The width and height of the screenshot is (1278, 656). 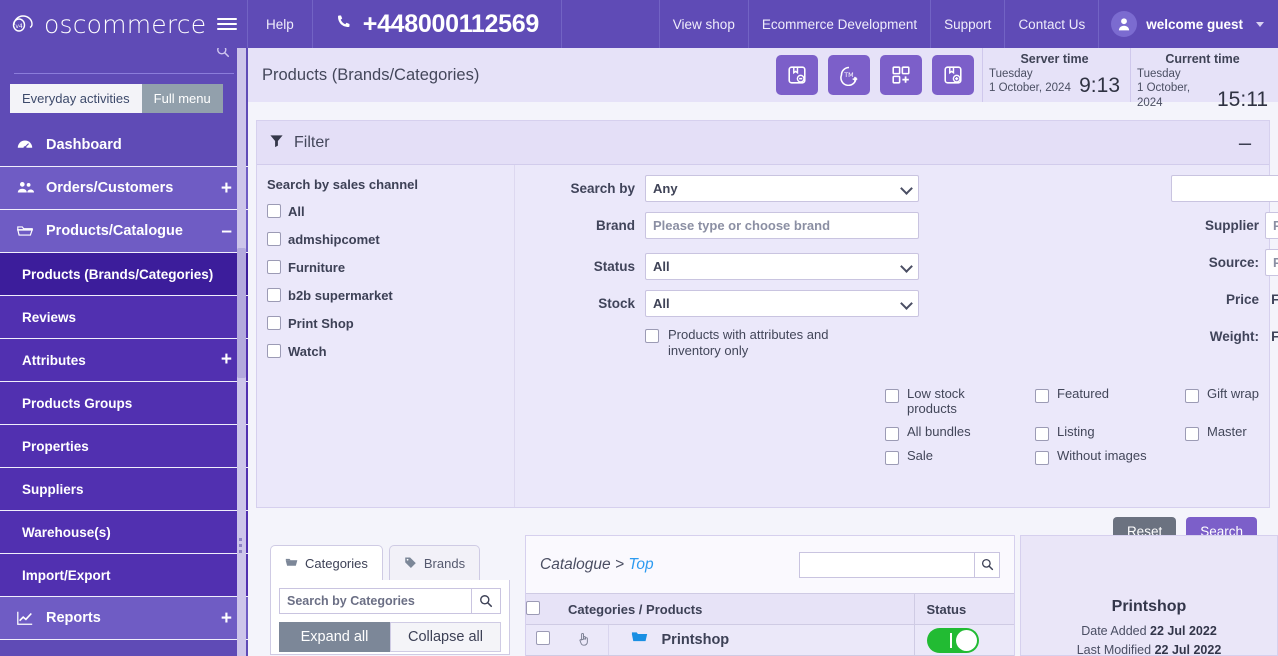 I want to click on category-search-button, so click(x=486, y=601).